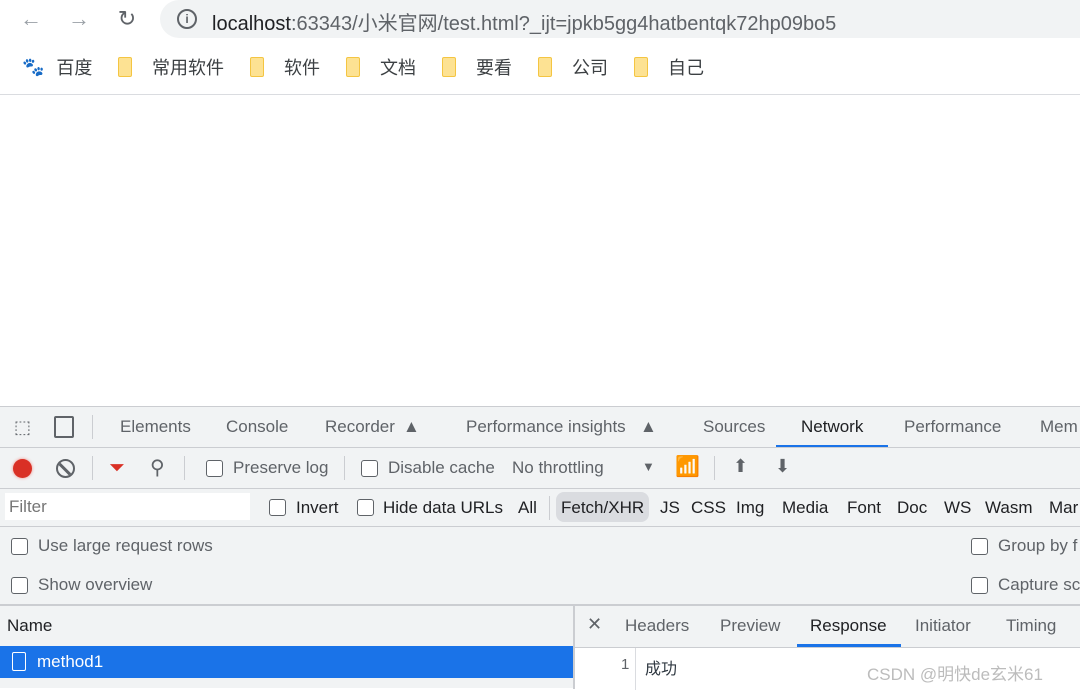  Describe the element at coordinates (277, 507) in the screenshot. I see `invert-checkbox` at that location.